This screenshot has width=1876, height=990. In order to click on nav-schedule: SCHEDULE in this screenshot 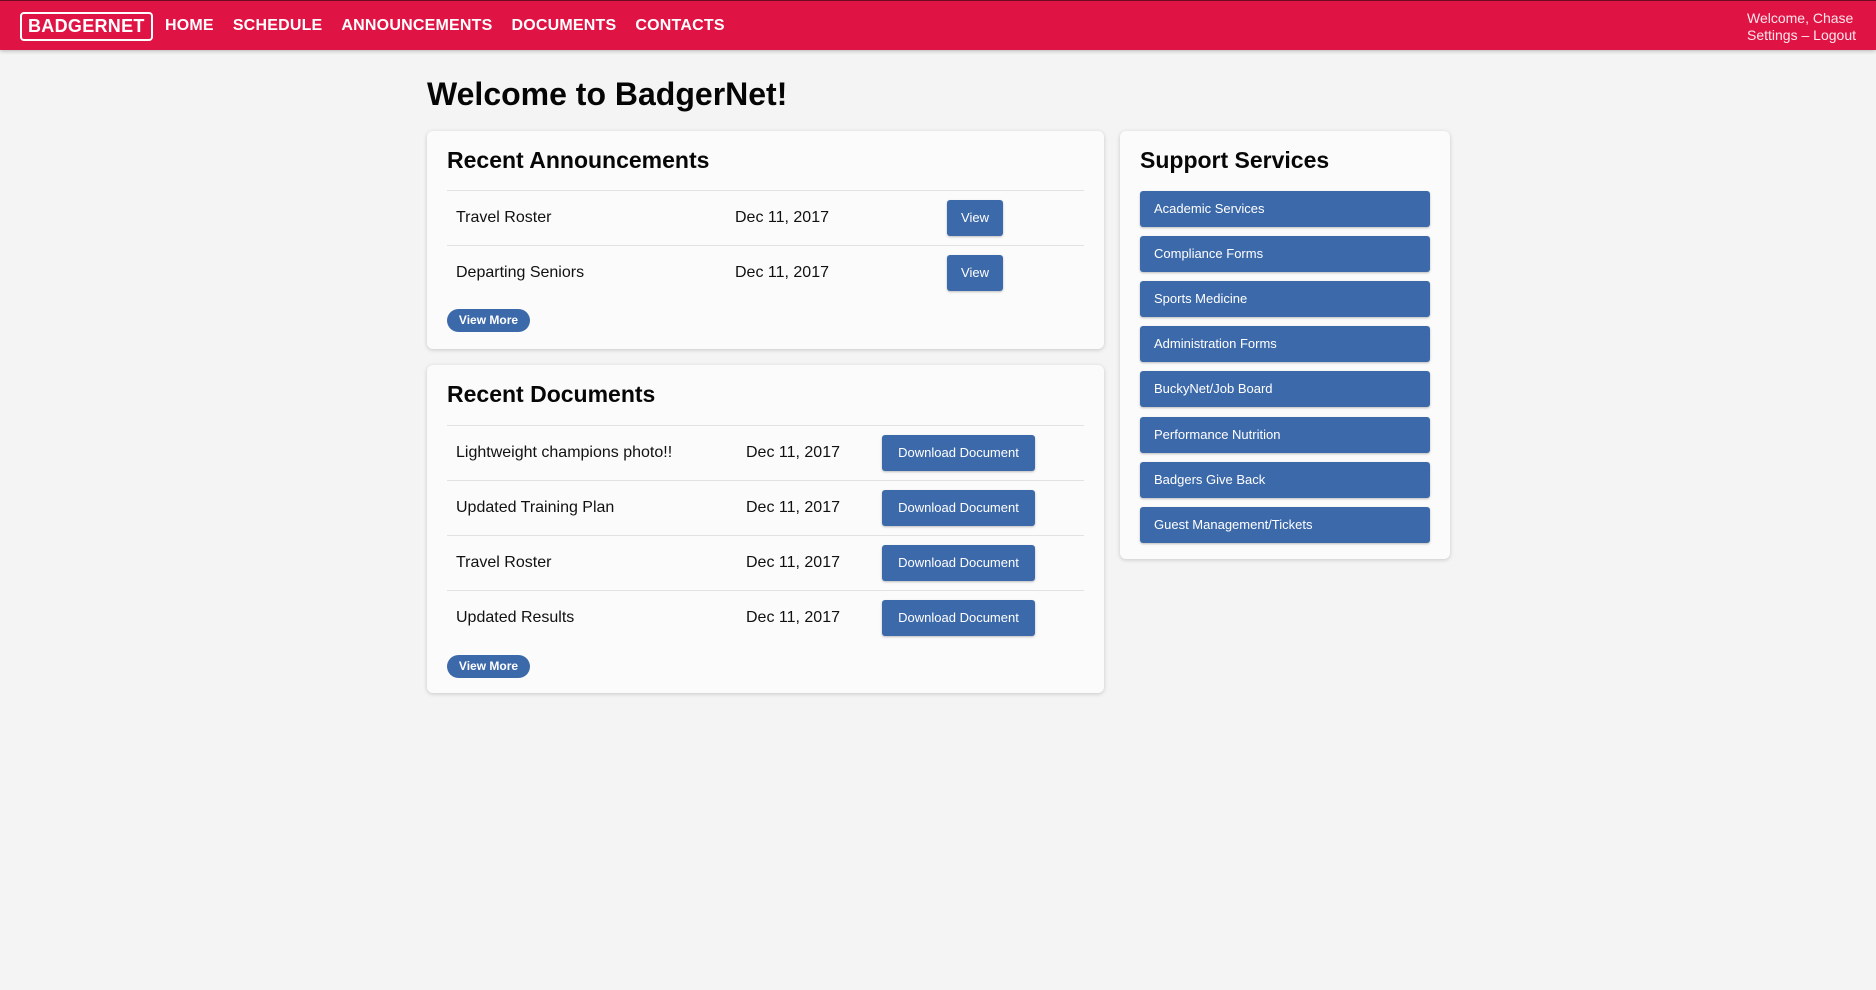, I will do `click(278, 26)`.